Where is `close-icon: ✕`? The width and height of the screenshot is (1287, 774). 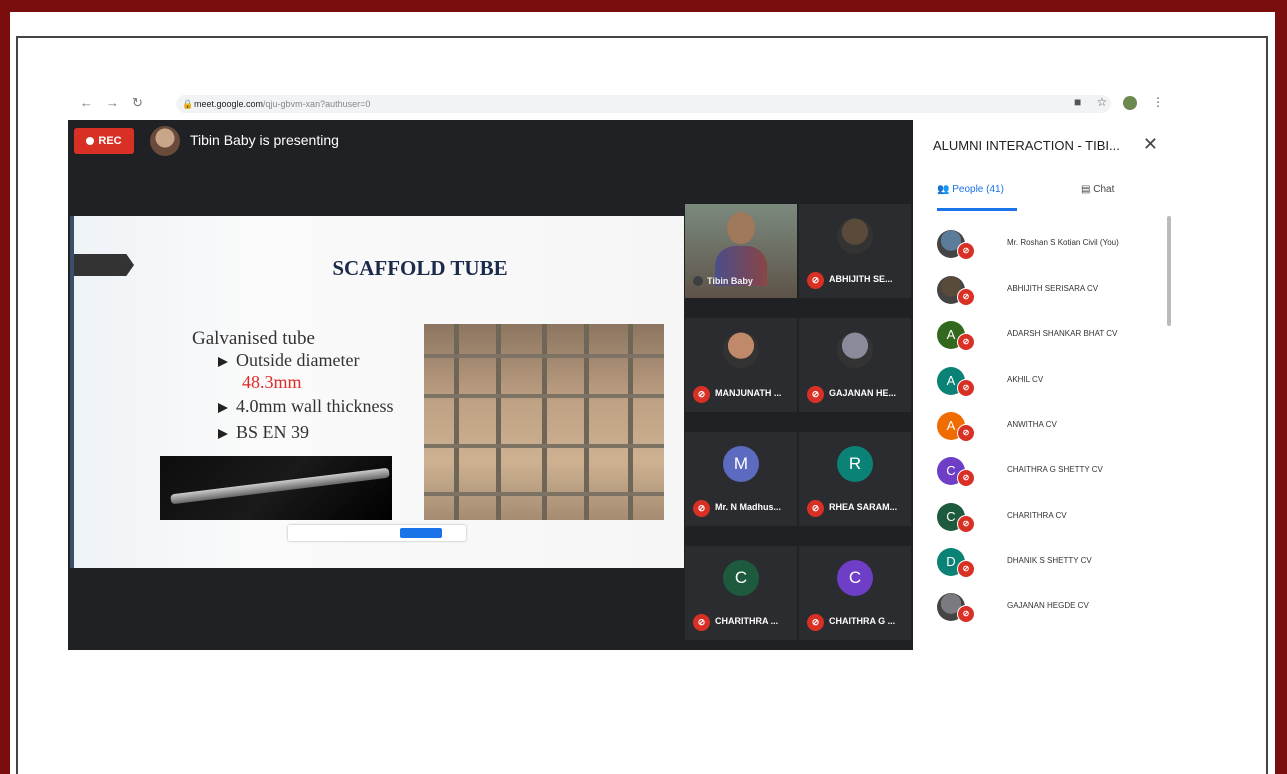 close-icon: ✕ is located at coordinates (1150, 144).